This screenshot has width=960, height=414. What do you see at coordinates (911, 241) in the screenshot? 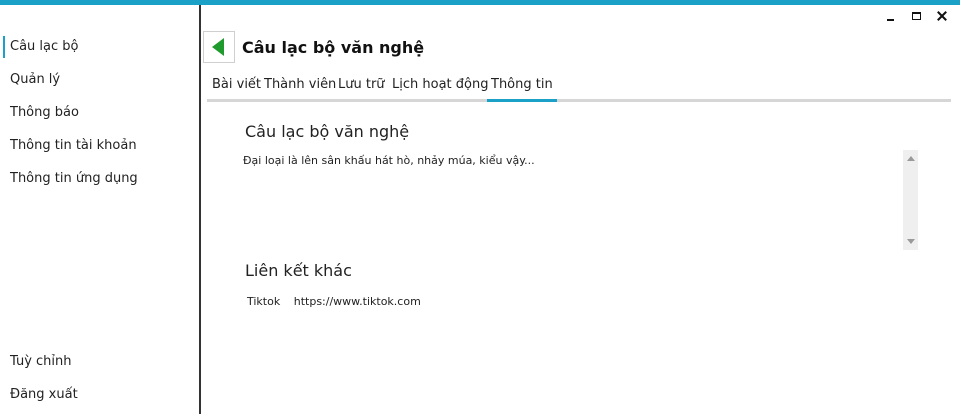
I see `scroll-down-icon` at bounding box center [911, 241].